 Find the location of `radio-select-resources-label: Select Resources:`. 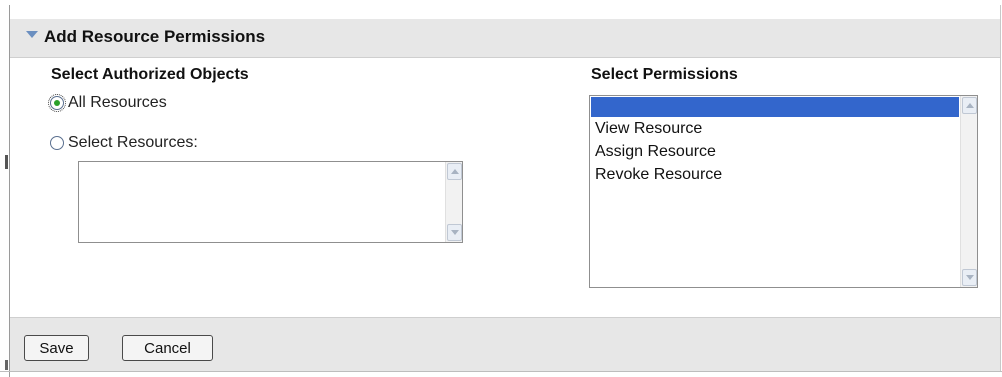

radio-select-resources-label: Select Resources: is located at coordinates (133, 142).